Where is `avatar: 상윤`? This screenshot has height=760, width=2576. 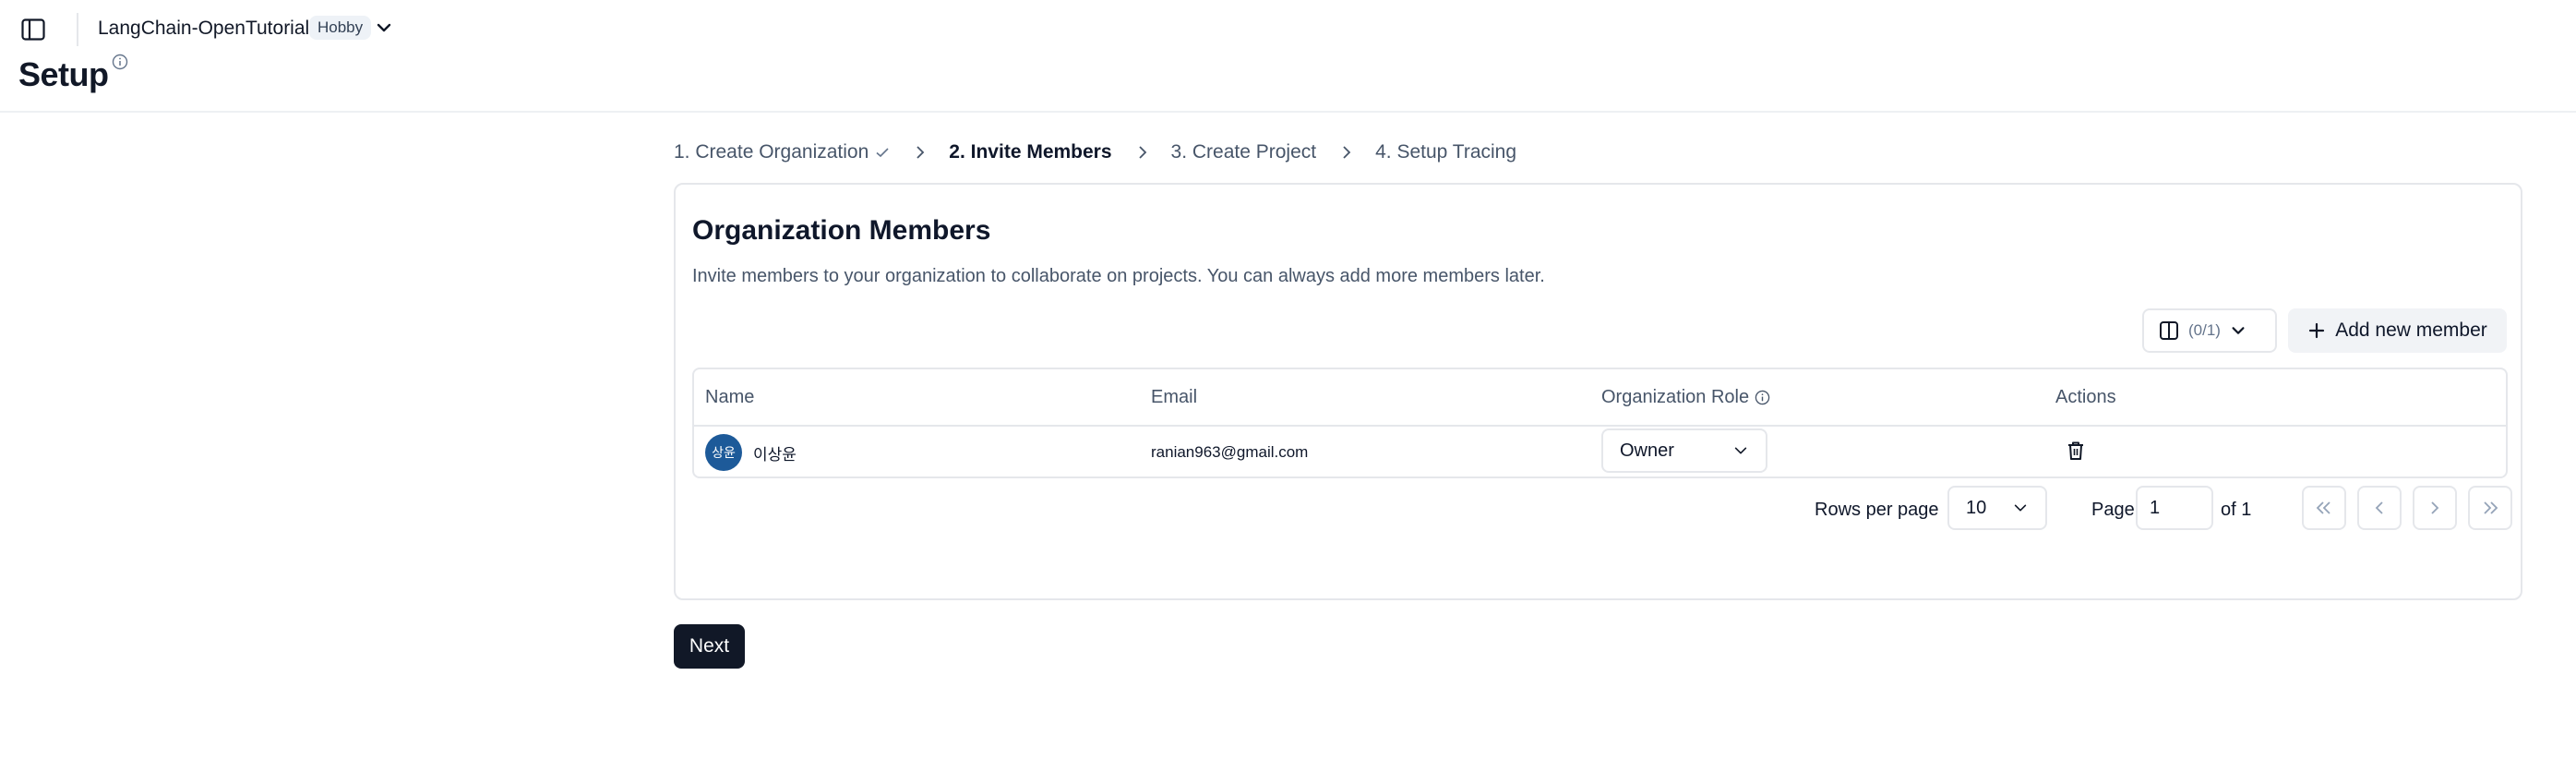
avatar: 상윤 is located at coordinates (724, 452).